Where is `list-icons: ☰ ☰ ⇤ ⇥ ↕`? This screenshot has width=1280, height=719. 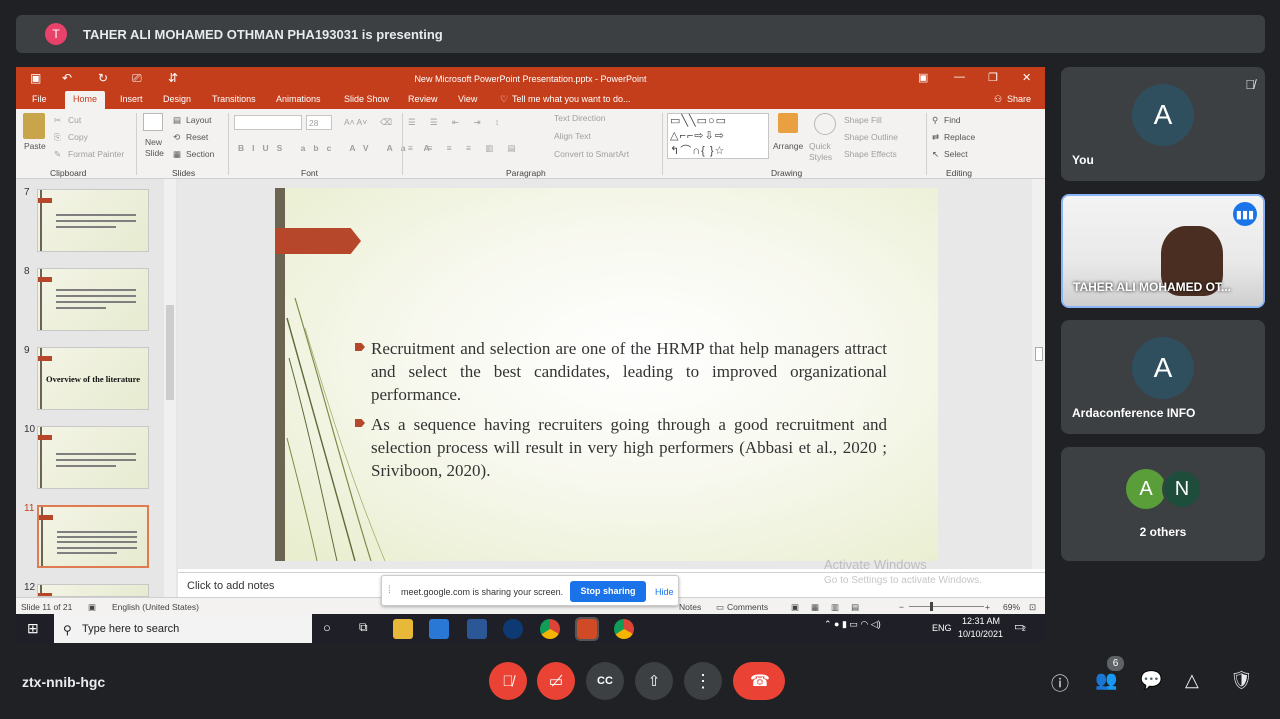
list-icons: ☰ ☰ ⇤ ⇥ ↕ is located at coordinates (456, 122).